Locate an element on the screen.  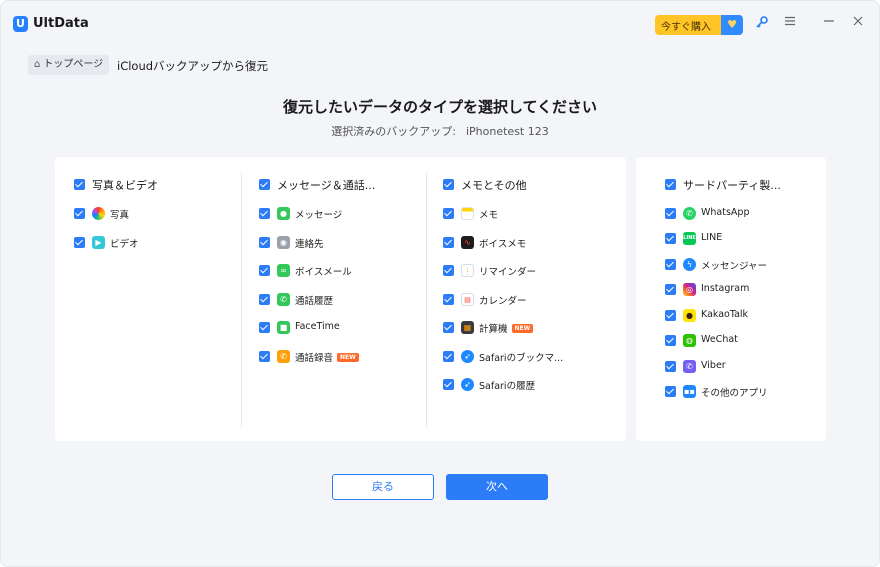
item-label: 写真 is located at coordinates (120, 215).